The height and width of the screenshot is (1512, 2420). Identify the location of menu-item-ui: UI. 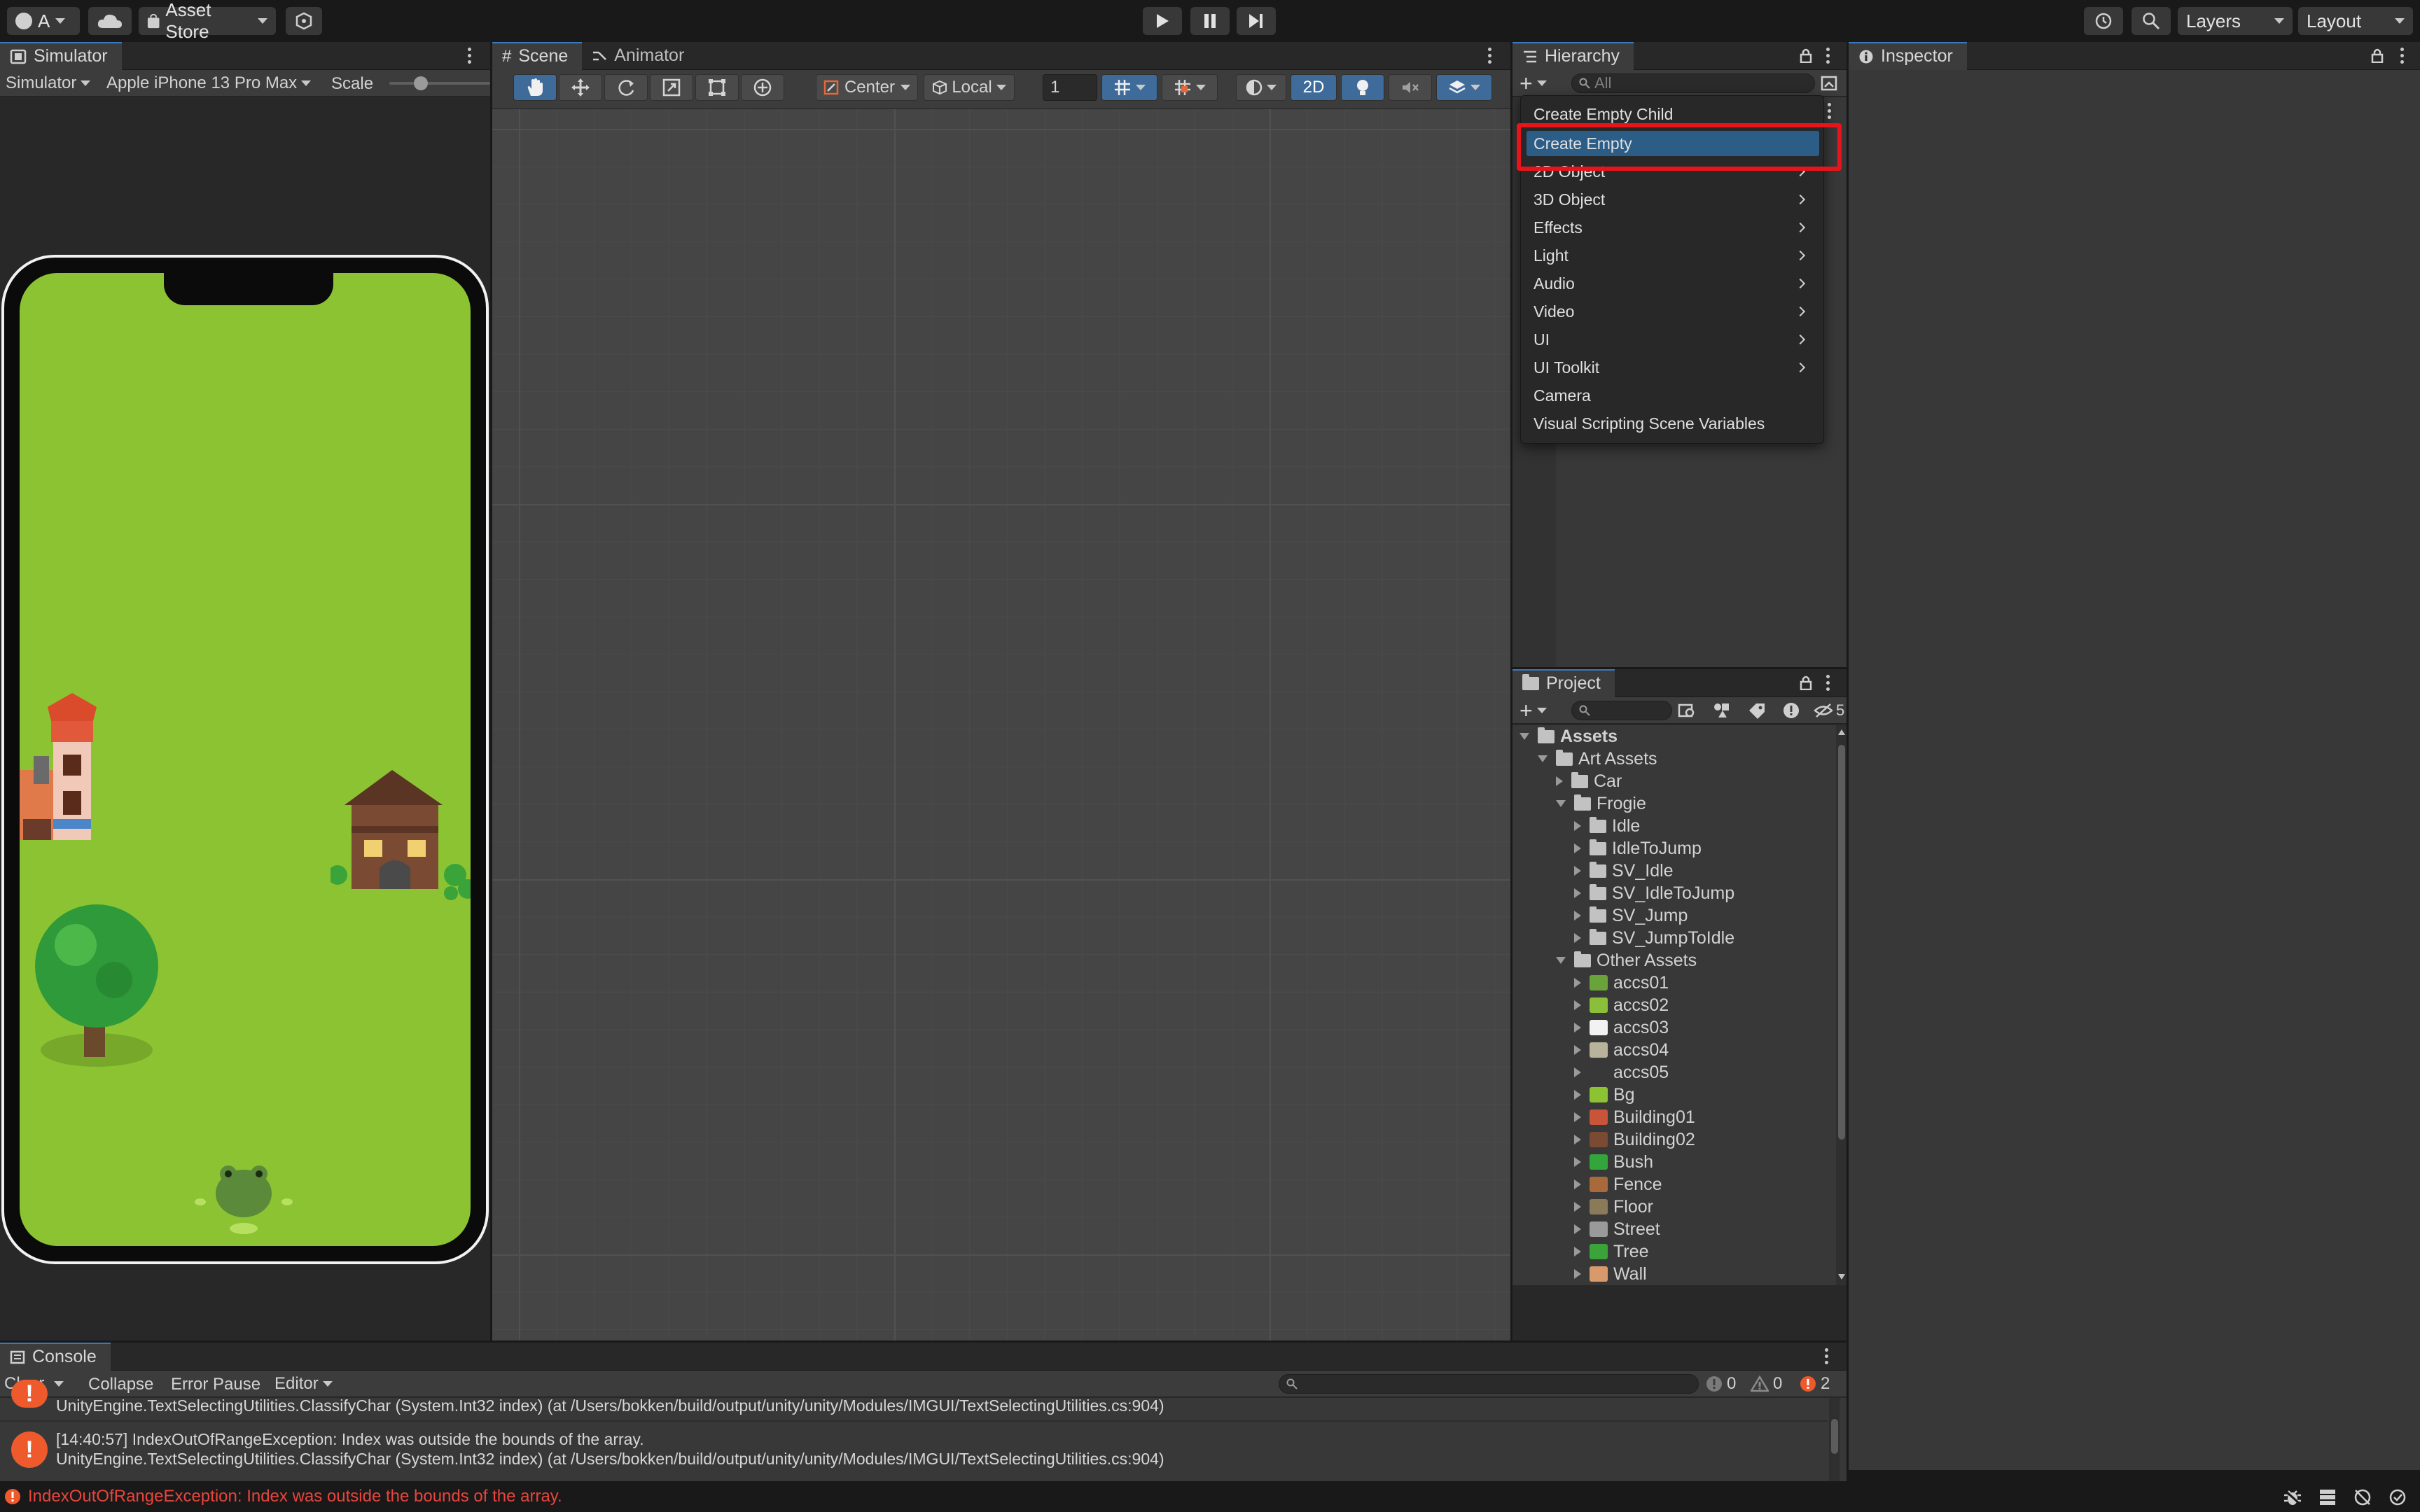
(1674, 339).